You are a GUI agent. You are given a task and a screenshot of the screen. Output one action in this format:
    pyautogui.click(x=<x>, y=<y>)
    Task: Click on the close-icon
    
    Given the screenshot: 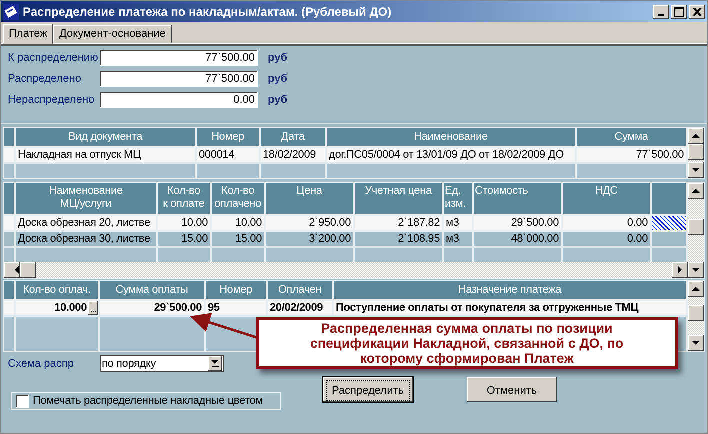 What is the action you would take?
    pyautogui.click(x=697, y=12)
    